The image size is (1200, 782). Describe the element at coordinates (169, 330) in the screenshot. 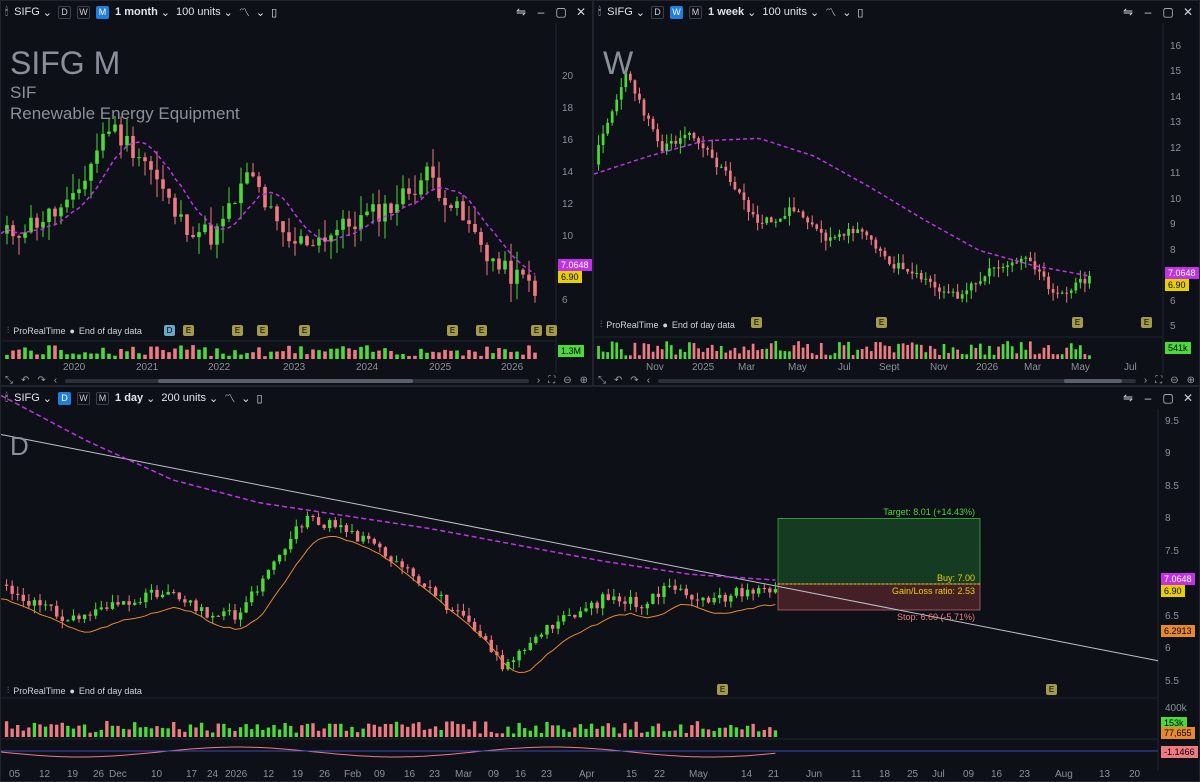

I see `dividend-event-icon: D` at that location.